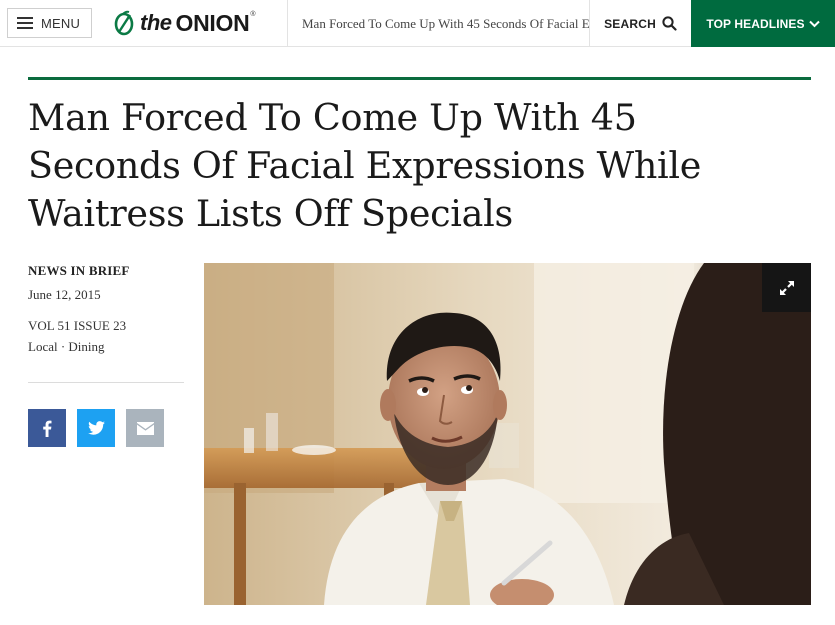  Describe the element at coordinates (106, 382) in the screenshot. I see `meta-divider` at that location.